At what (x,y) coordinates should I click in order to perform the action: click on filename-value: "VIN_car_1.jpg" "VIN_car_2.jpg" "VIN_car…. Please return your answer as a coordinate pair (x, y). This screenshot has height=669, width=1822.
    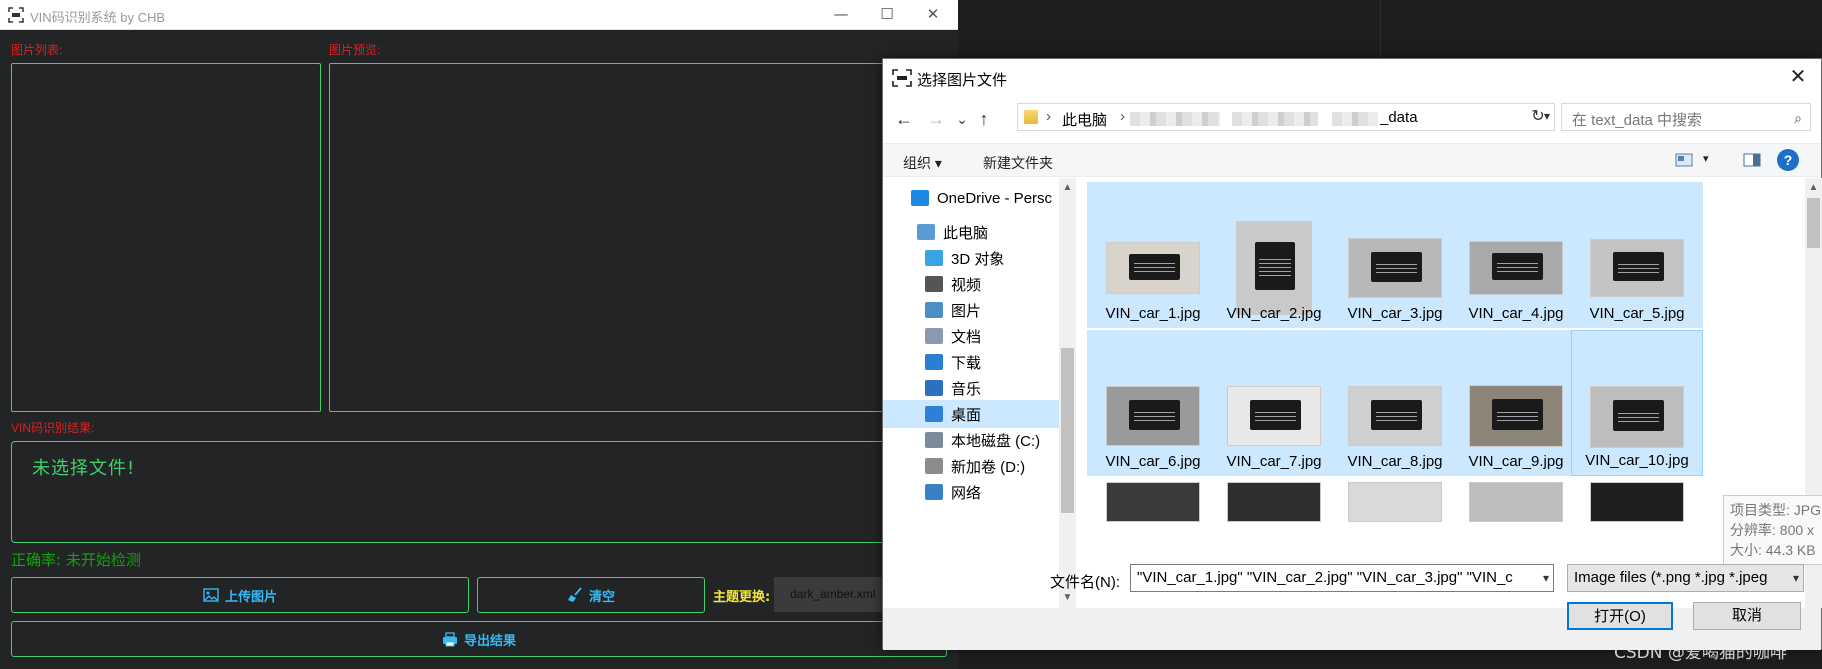
    Looking at the image, I should click on (1325, 577).